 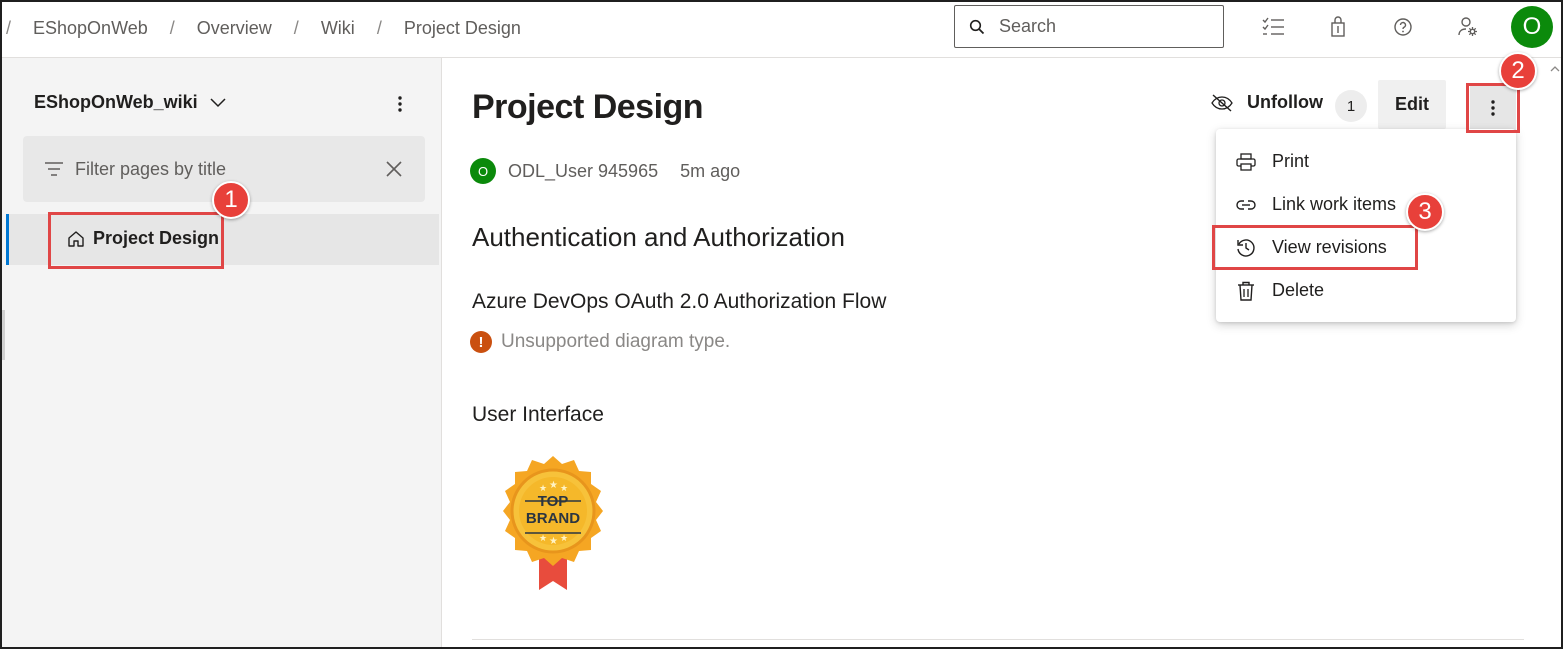 What do you see at coordinates (3, 335) in the screenshot?
I see `sidebar-resize-handle` at bounding box center [3, 335].